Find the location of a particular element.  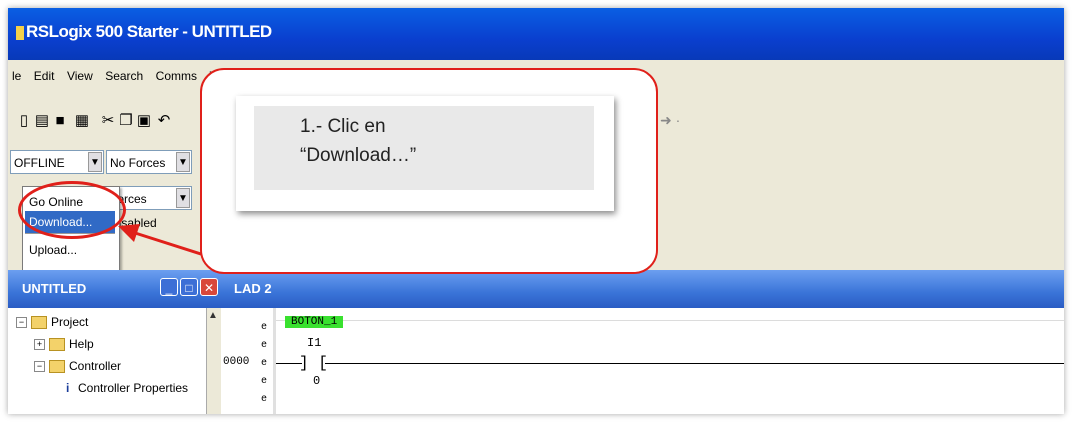

callout-card: 1.- Clic en “Download…” is located at coordinates (425, 153).